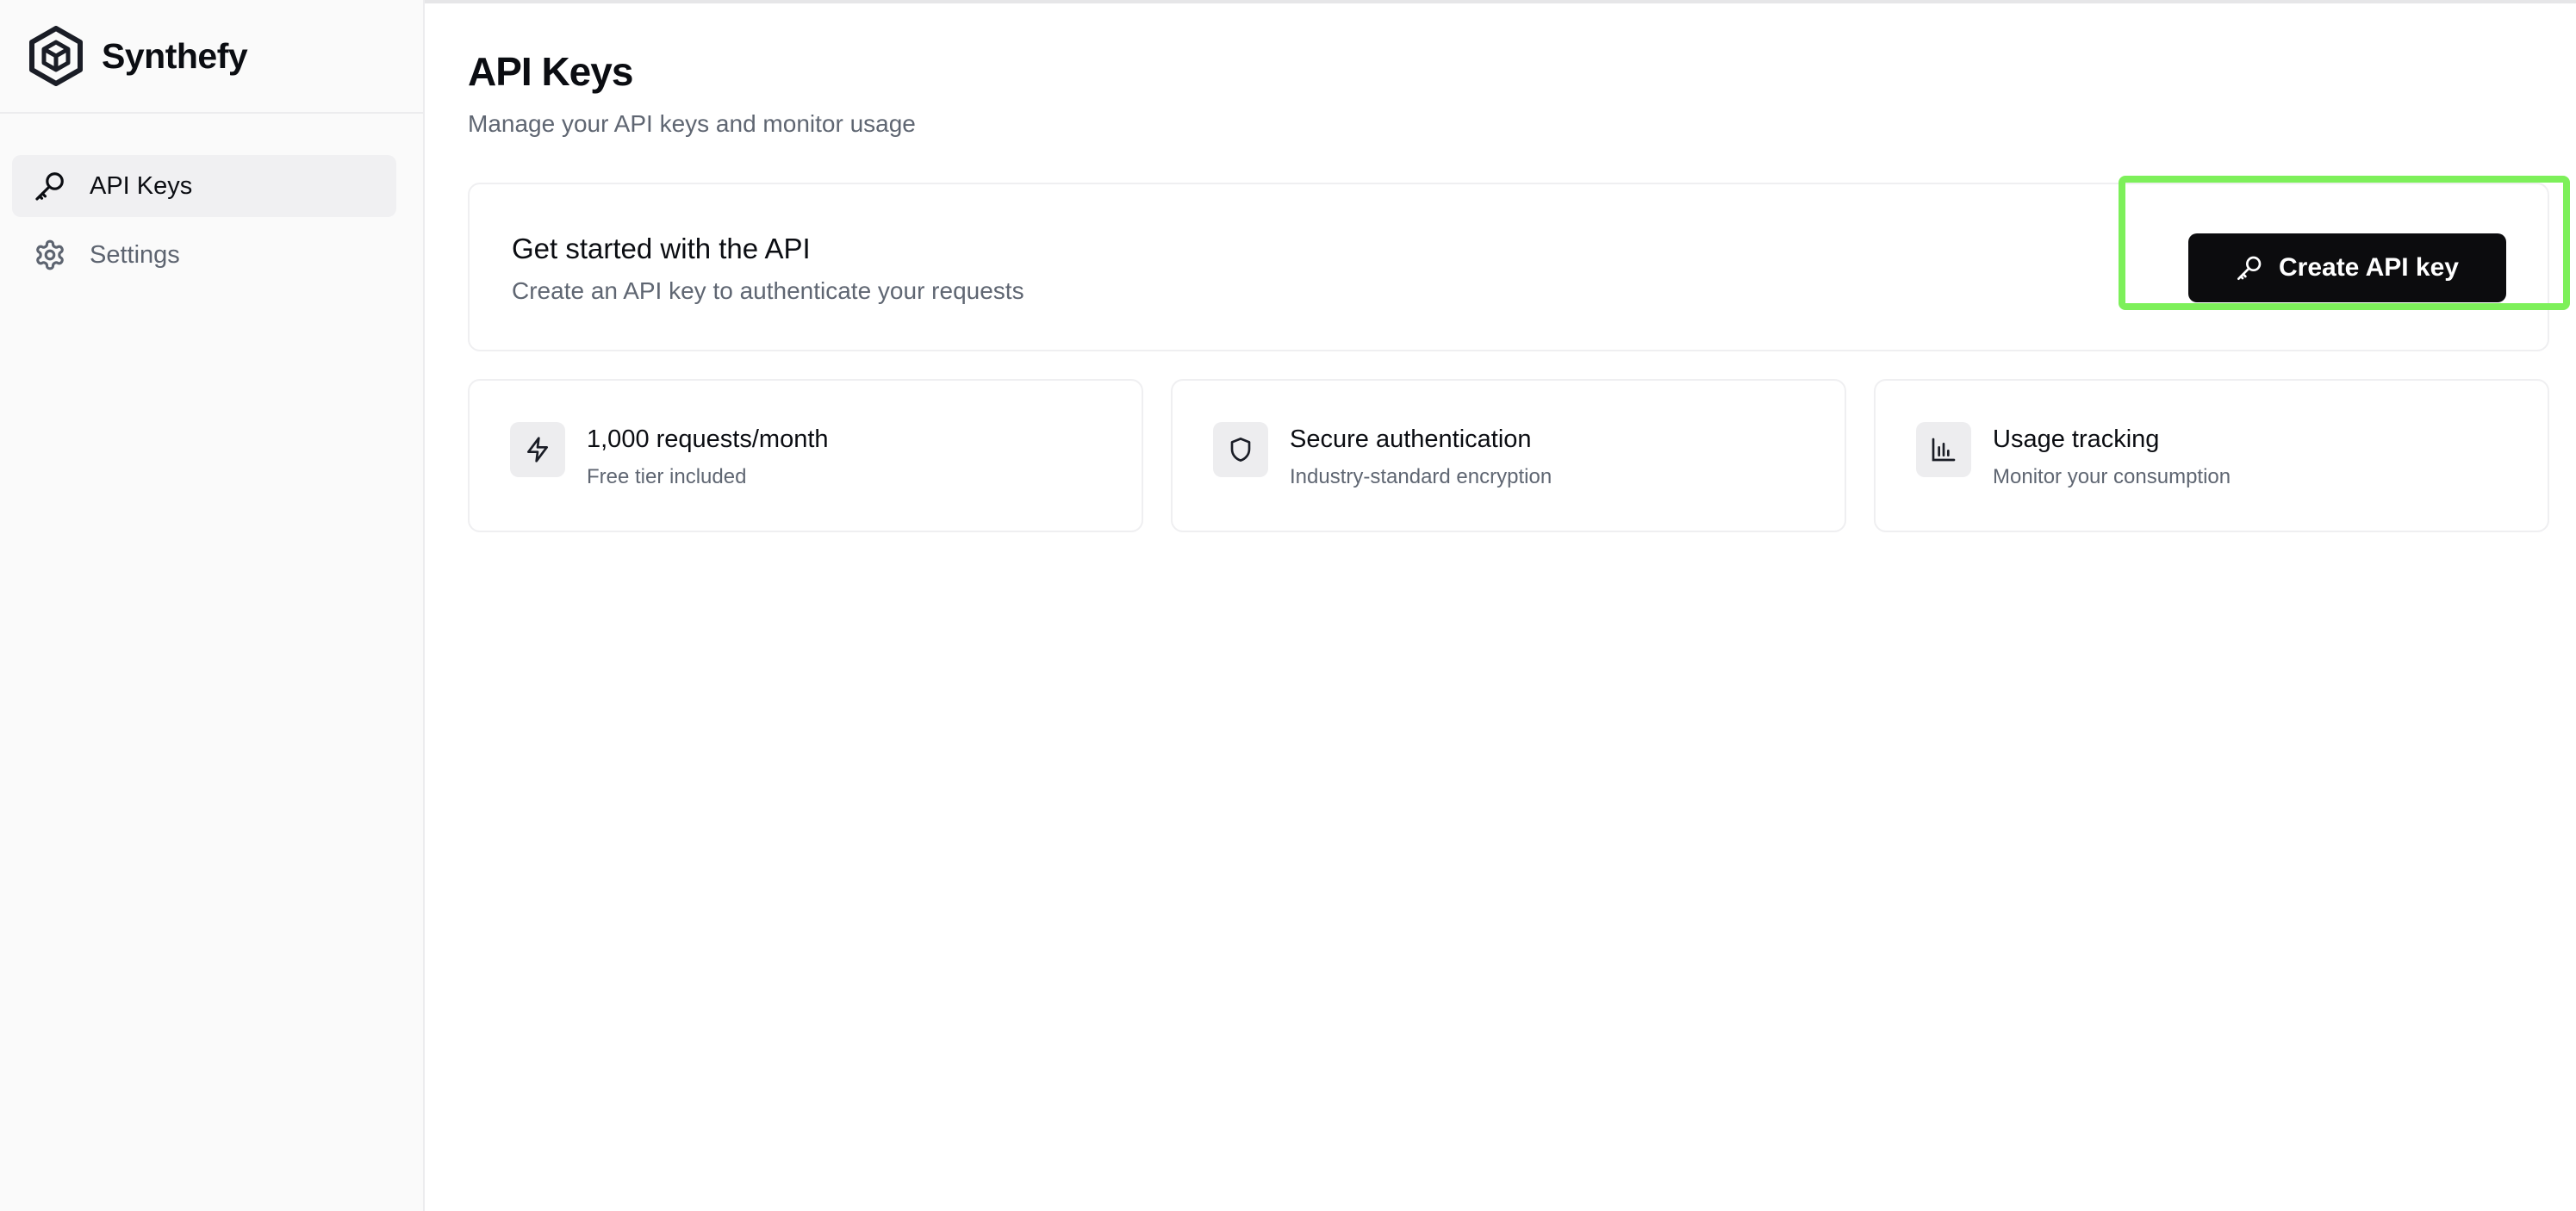 The image size is (2576, 1211). What do you see at coordinates (175, 55) in the screenshot?
I see `brand-name: Synthefy` at bounding box center [175, 55].